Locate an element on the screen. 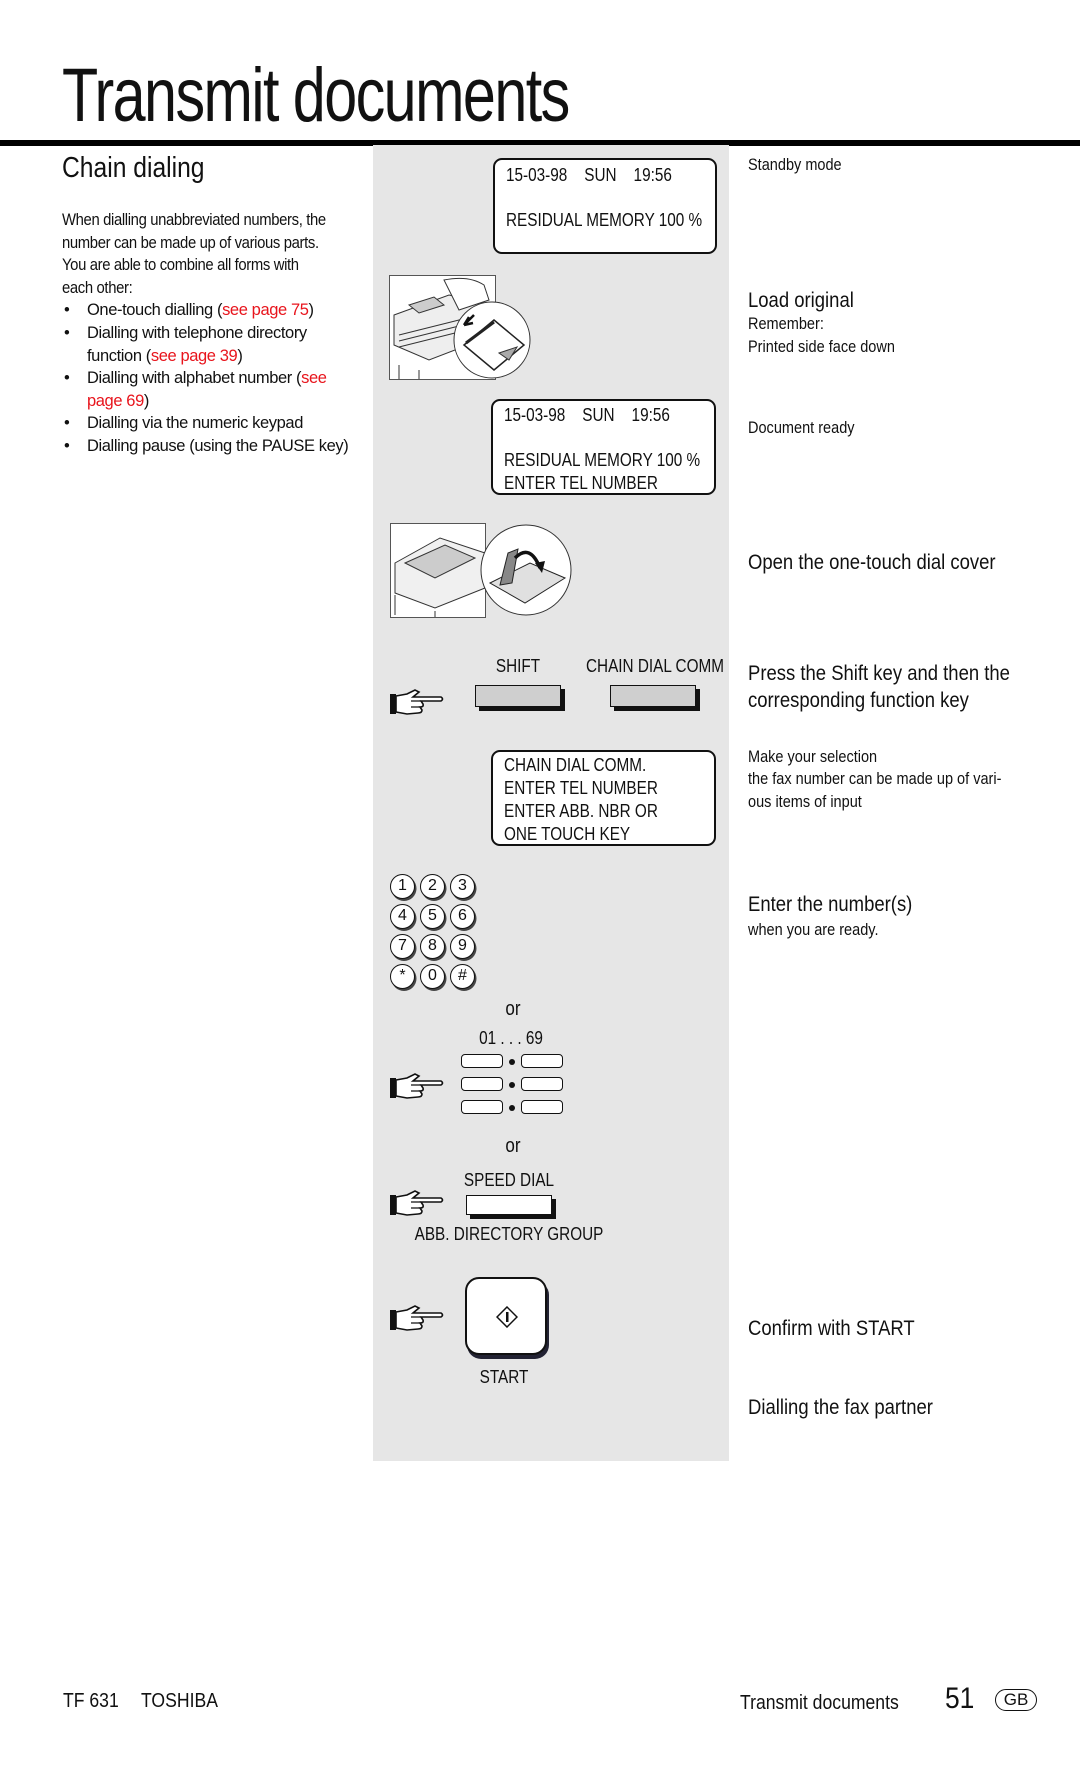 This screenshot has height=1773, width=1080. footer-model: TF 631 is located at coordinates (91, 1701).